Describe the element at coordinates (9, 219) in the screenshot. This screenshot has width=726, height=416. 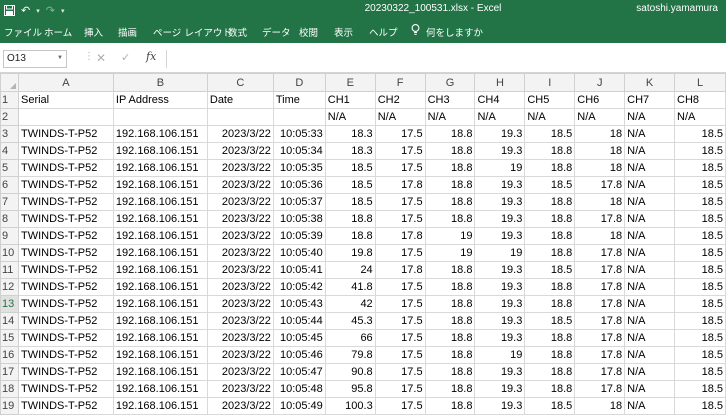
I see `row-header: 8` at that location.